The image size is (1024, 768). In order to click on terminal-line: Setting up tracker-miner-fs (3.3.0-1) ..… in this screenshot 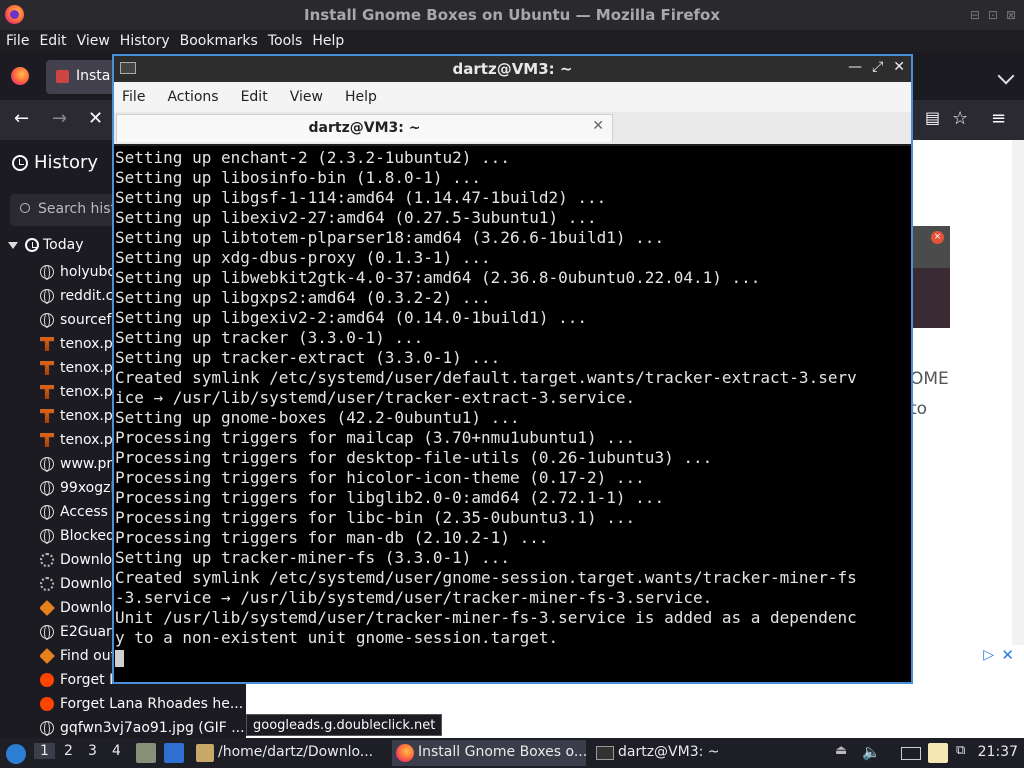, I will do `click(312, 557)`.